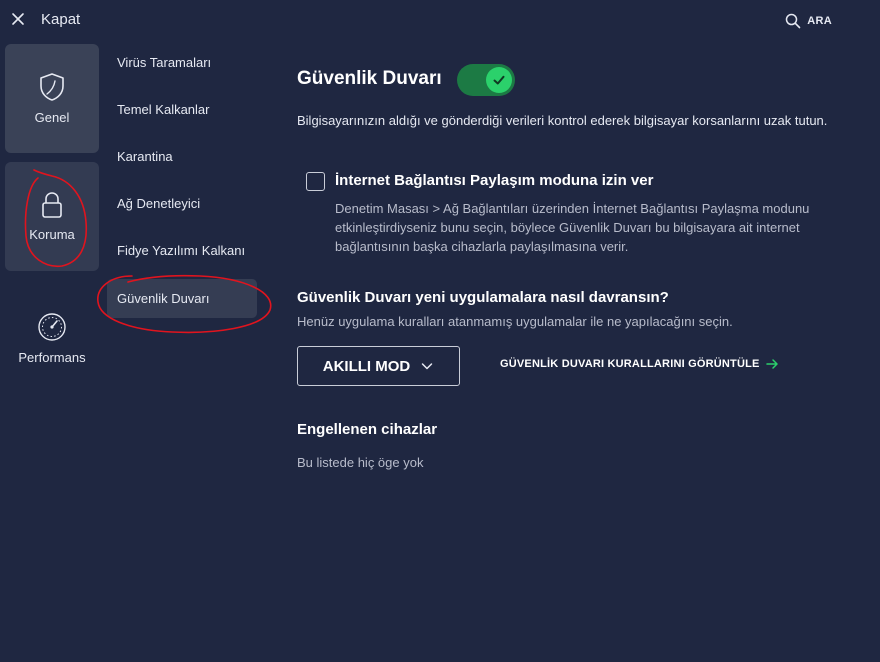 The height and width of the screenshot is (662, 880). I want to click on subnav-item-label: Karantina, so click(145, 156).